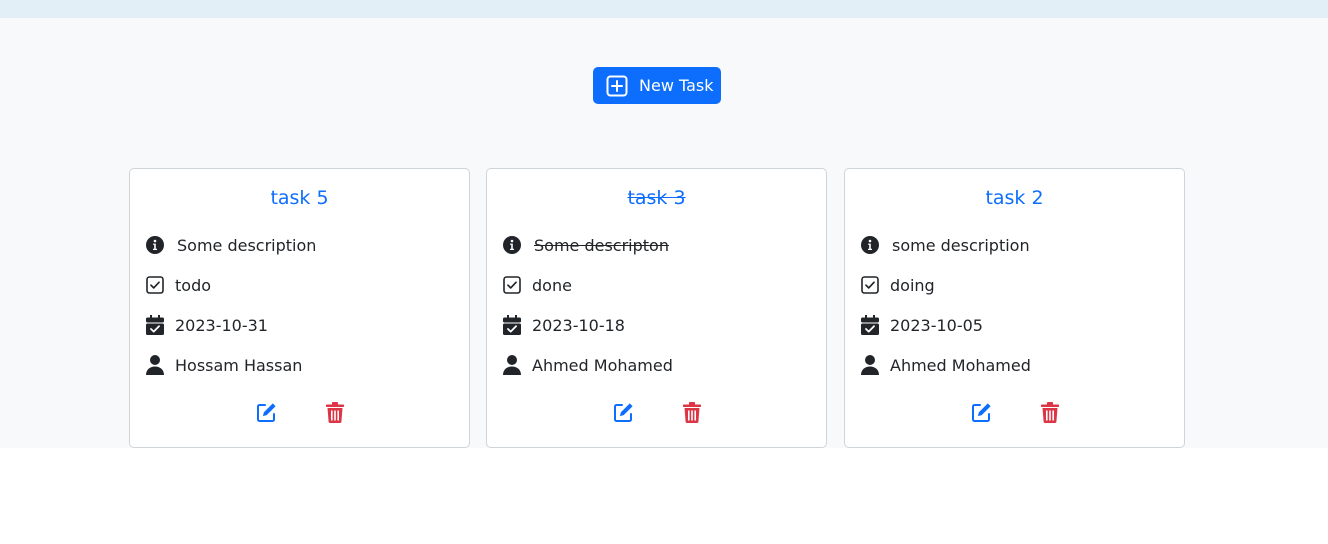 The width and height of the screenshot is (1328, 544). What do you see at coordinates (676, 85) in the screenshot?
I see `new-task-label: New Task` at bounding box center [676, 85].